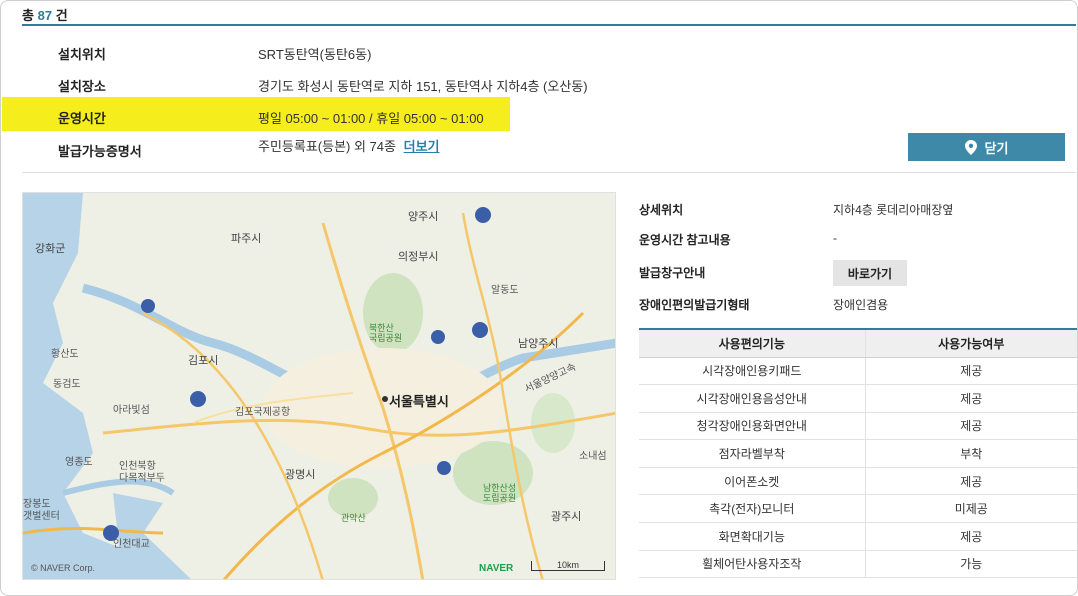  What do you see at coordinates (63, 568) in the screenshot?
I see `map-copyright: © NAVER Corp.` at bounding box center [63, 568].